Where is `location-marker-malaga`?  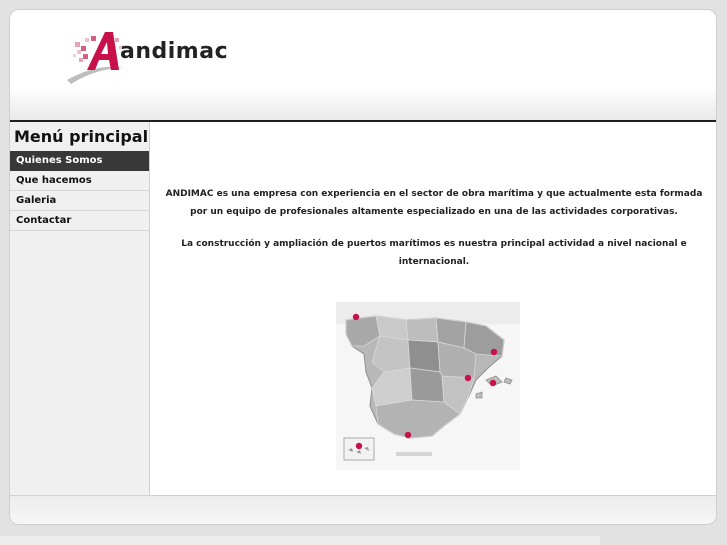 location-marker-malaga is located at coordinates (408, 435).